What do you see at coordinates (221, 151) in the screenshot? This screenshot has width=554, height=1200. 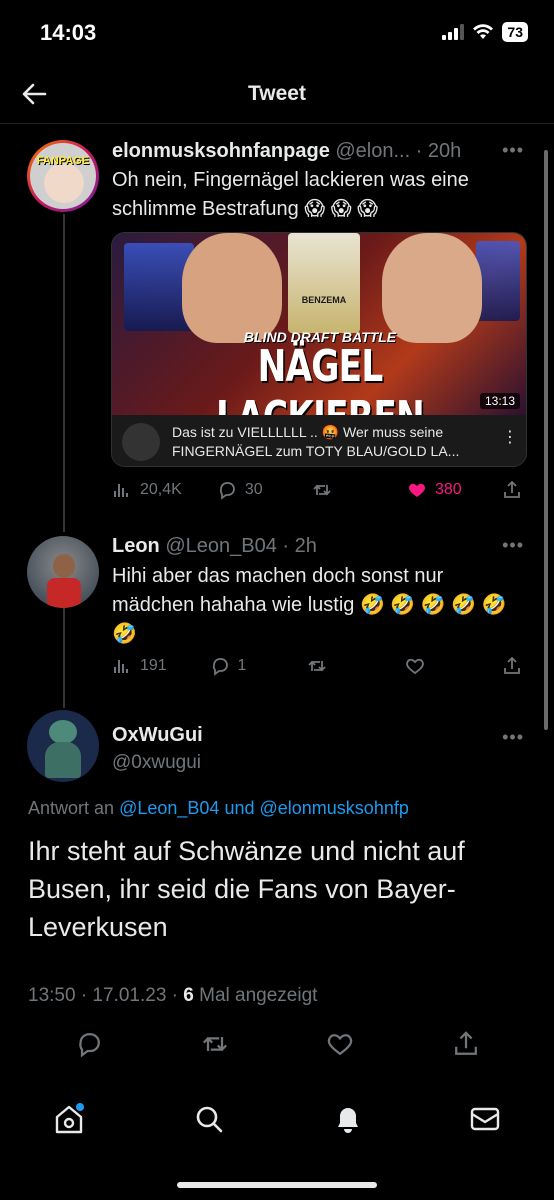 I see `display-name: elonmusksohnfanpage` at bounding box center [221, 151].